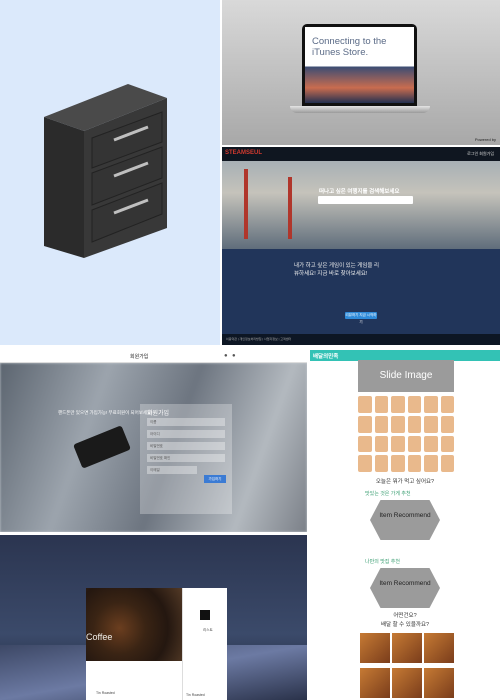 This screenshot has height=700, width=500. What do you see at coordinates (153, 356) in the screenshot?
I see `top-bar: 회원가입 ● ●` at bounding box center [153, 356].